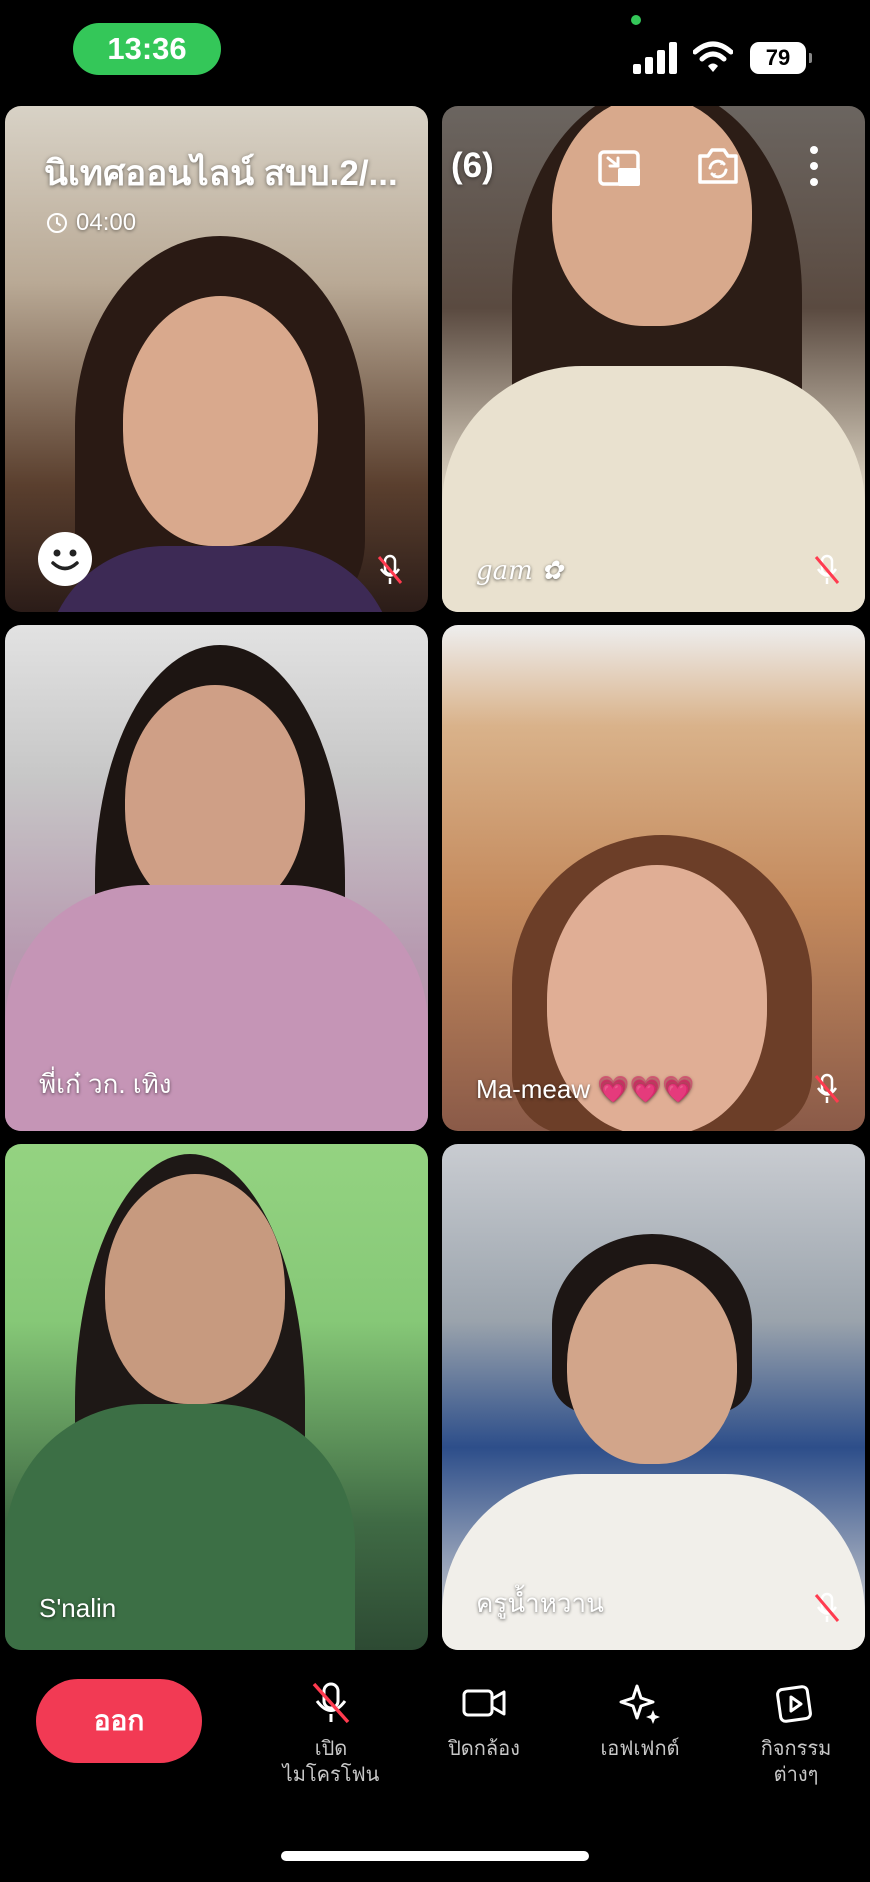  Describe the element at coordinates (636, 20) in the screenshot. I see `privacy-indicator-dot` at that location.